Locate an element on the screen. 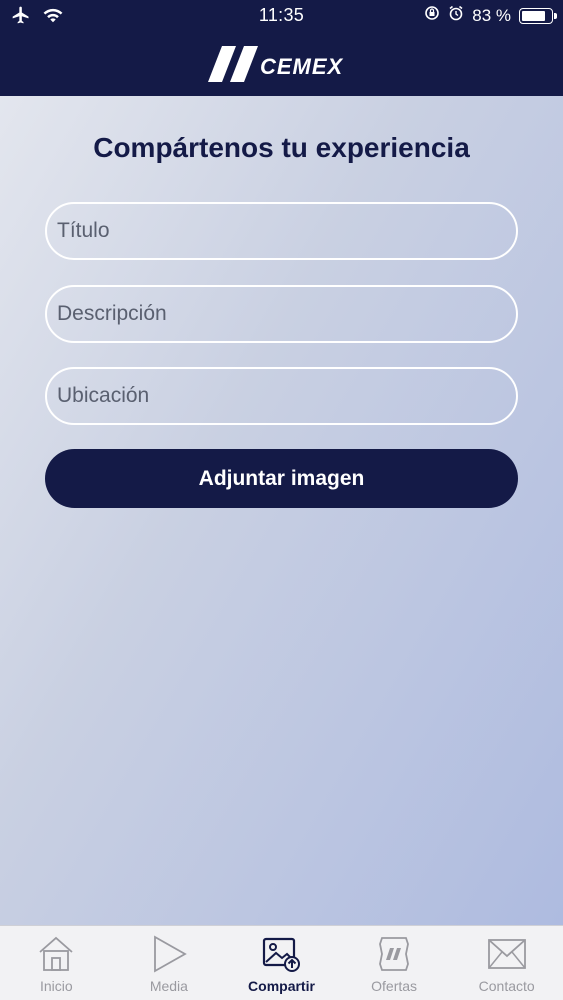 This screenshot has height=1000, width=563. tab-label: Media is located at coordinates (168, 986).